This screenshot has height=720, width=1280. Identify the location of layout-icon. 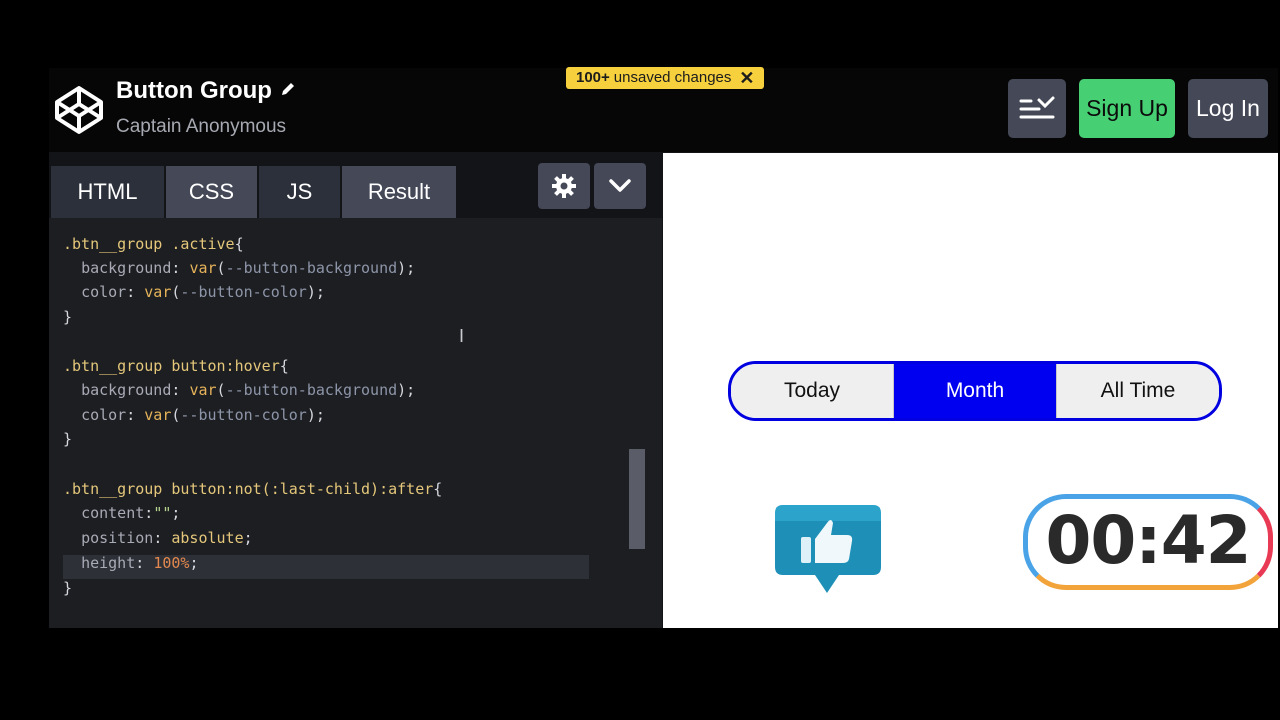
(1037, 107).